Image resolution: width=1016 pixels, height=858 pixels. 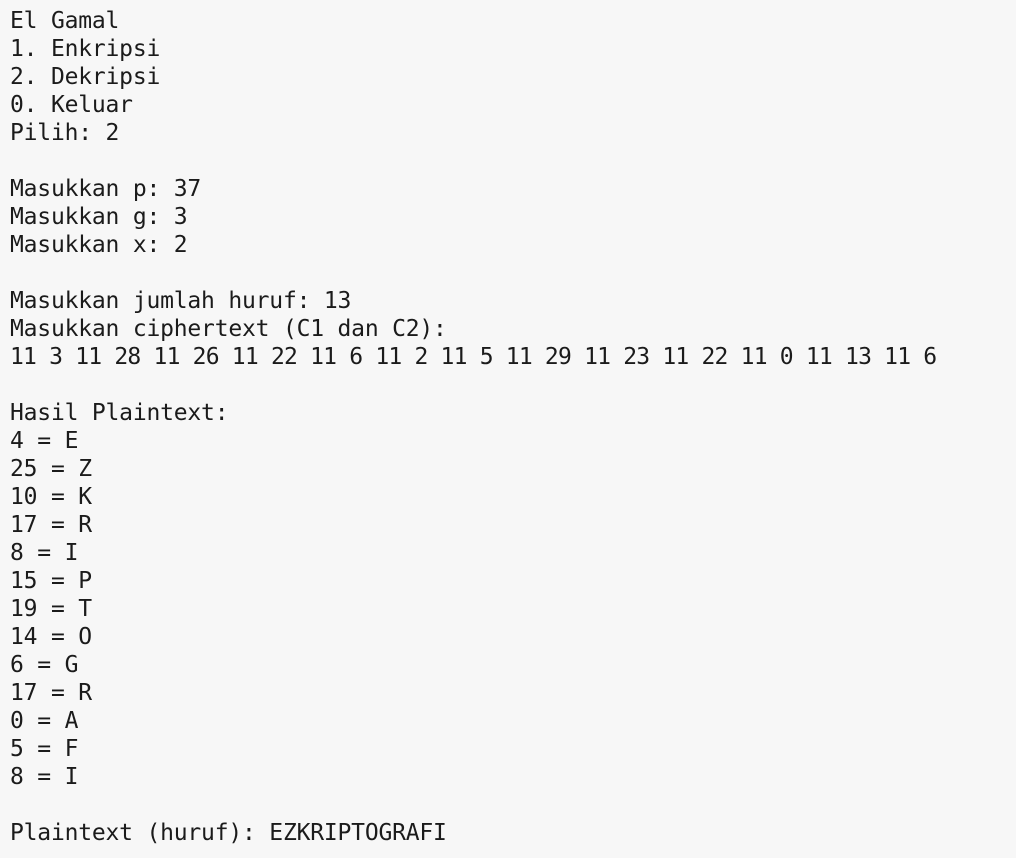 What do you see at coordinates (44, 665) in the screenshot?
I see `plaintext-row: 6 = G` at bounding box center [44, 665].